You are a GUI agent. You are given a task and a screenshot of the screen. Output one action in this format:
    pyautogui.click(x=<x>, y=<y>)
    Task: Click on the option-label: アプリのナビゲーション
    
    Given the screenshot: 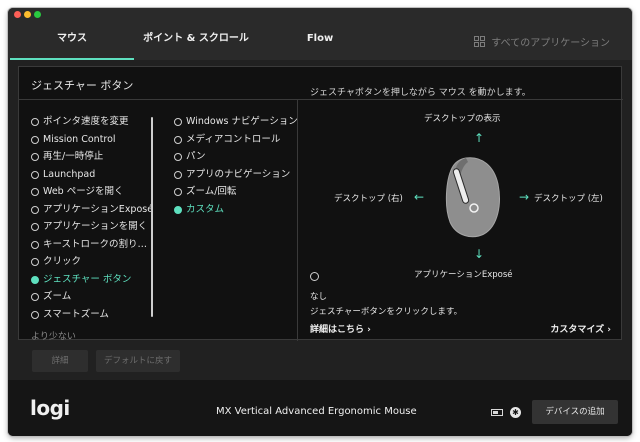 What is the action you would take?
    pyautogui.click(x=238, y=174)
    